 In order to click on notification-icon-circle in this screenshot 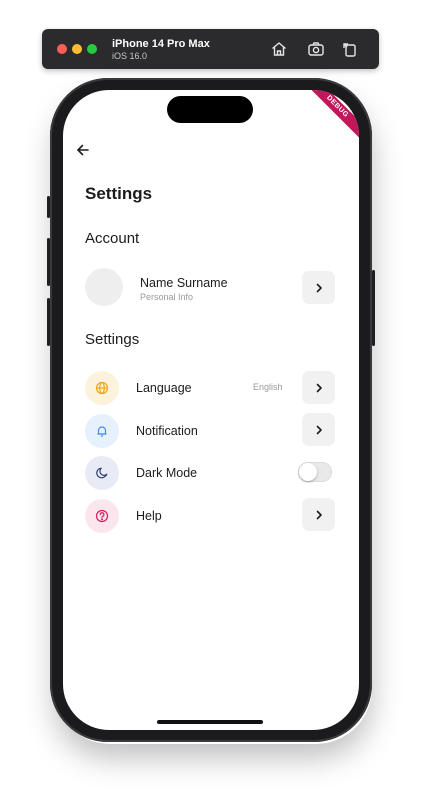, I will do `click(102, 431)`.